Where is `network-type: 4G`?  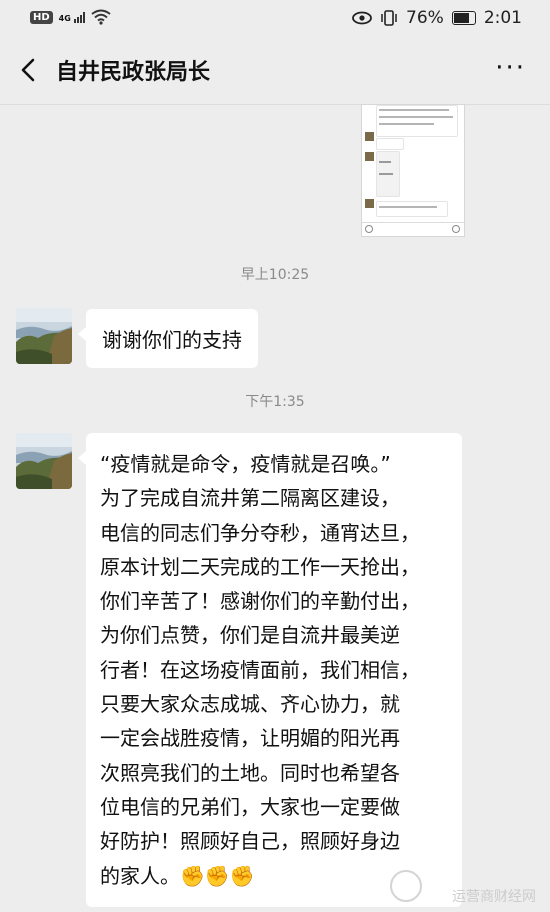 network-type: 4G is located at coordinates (64, 18).